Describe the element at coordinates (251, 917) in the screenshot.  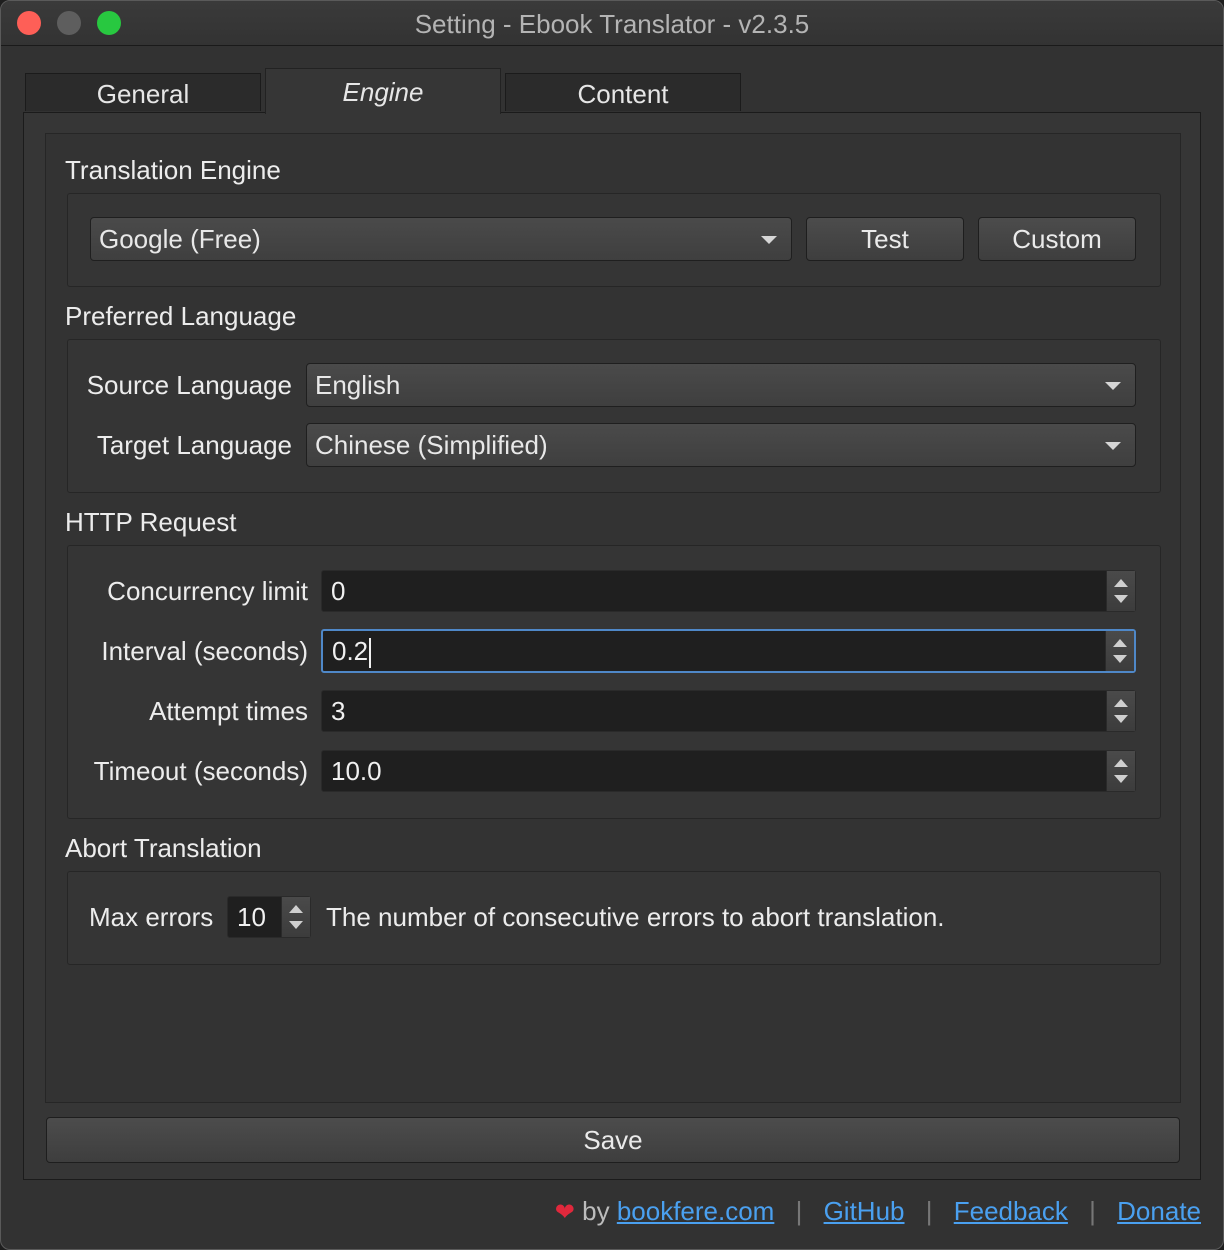
I see `max-errors-value: 10` at that location.